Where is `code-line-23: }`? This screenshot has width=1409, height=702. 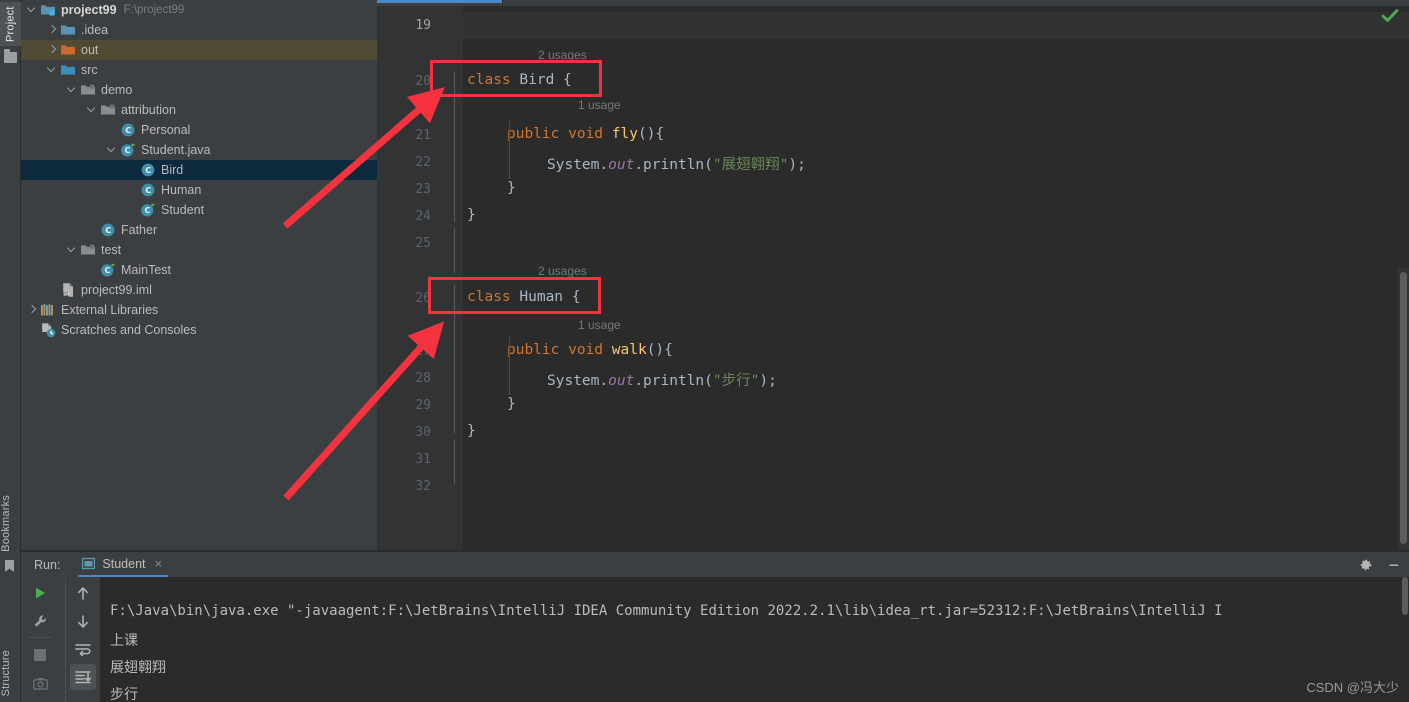 code-line-23: } is located at coordinates (511, 188).